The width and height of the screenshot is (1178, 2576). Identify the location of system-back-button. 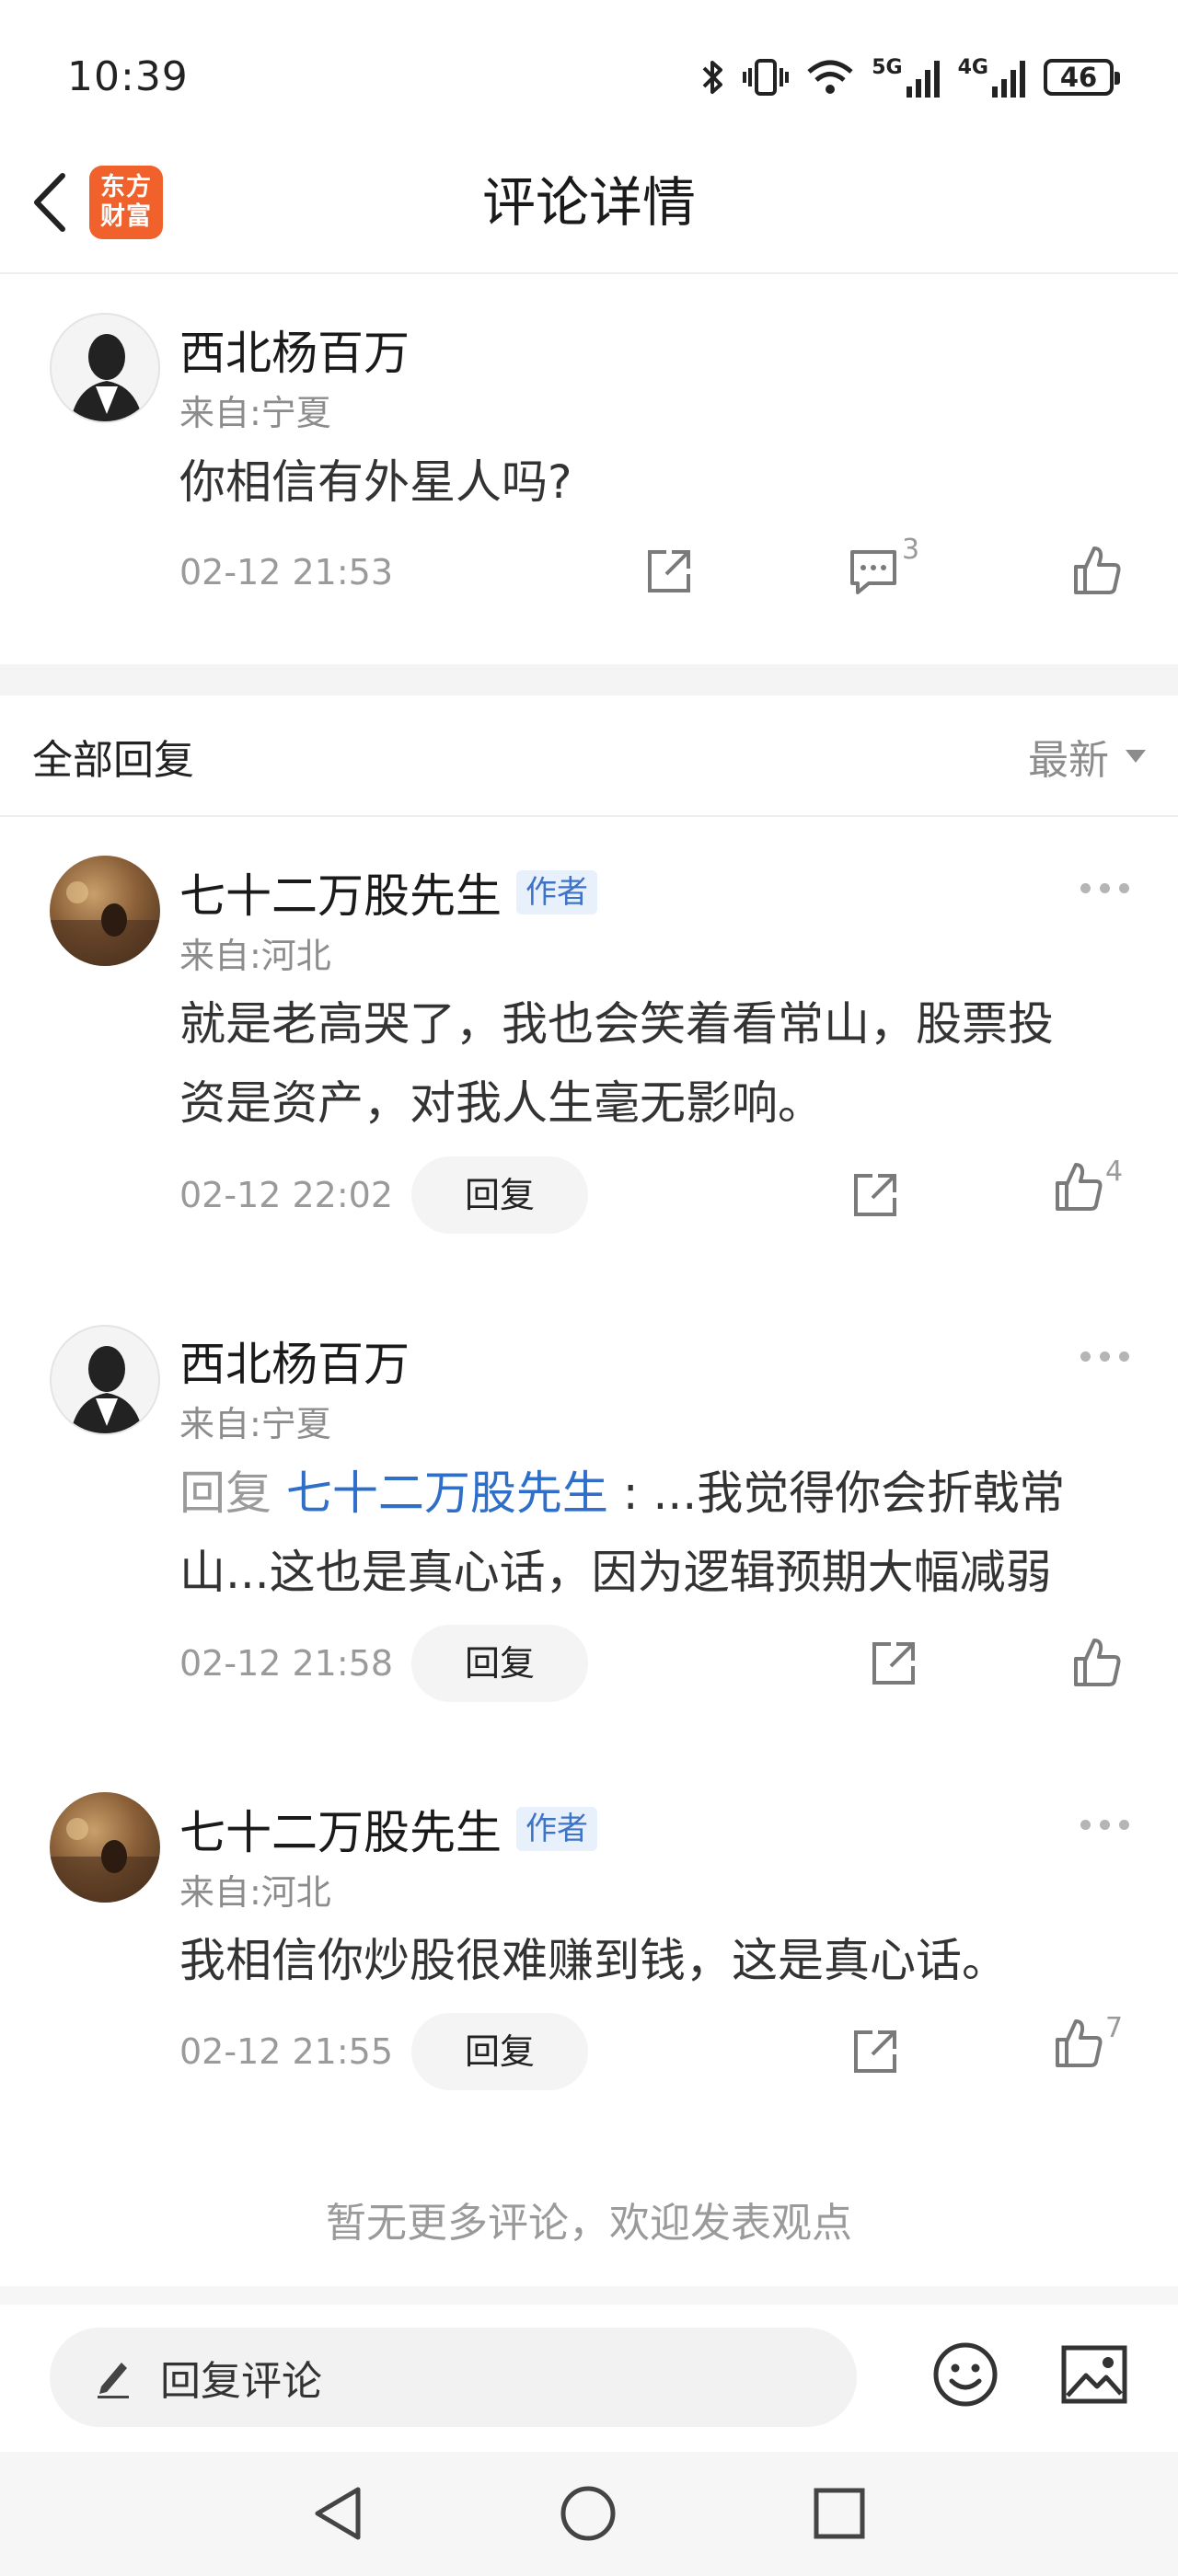
(337, 2515).